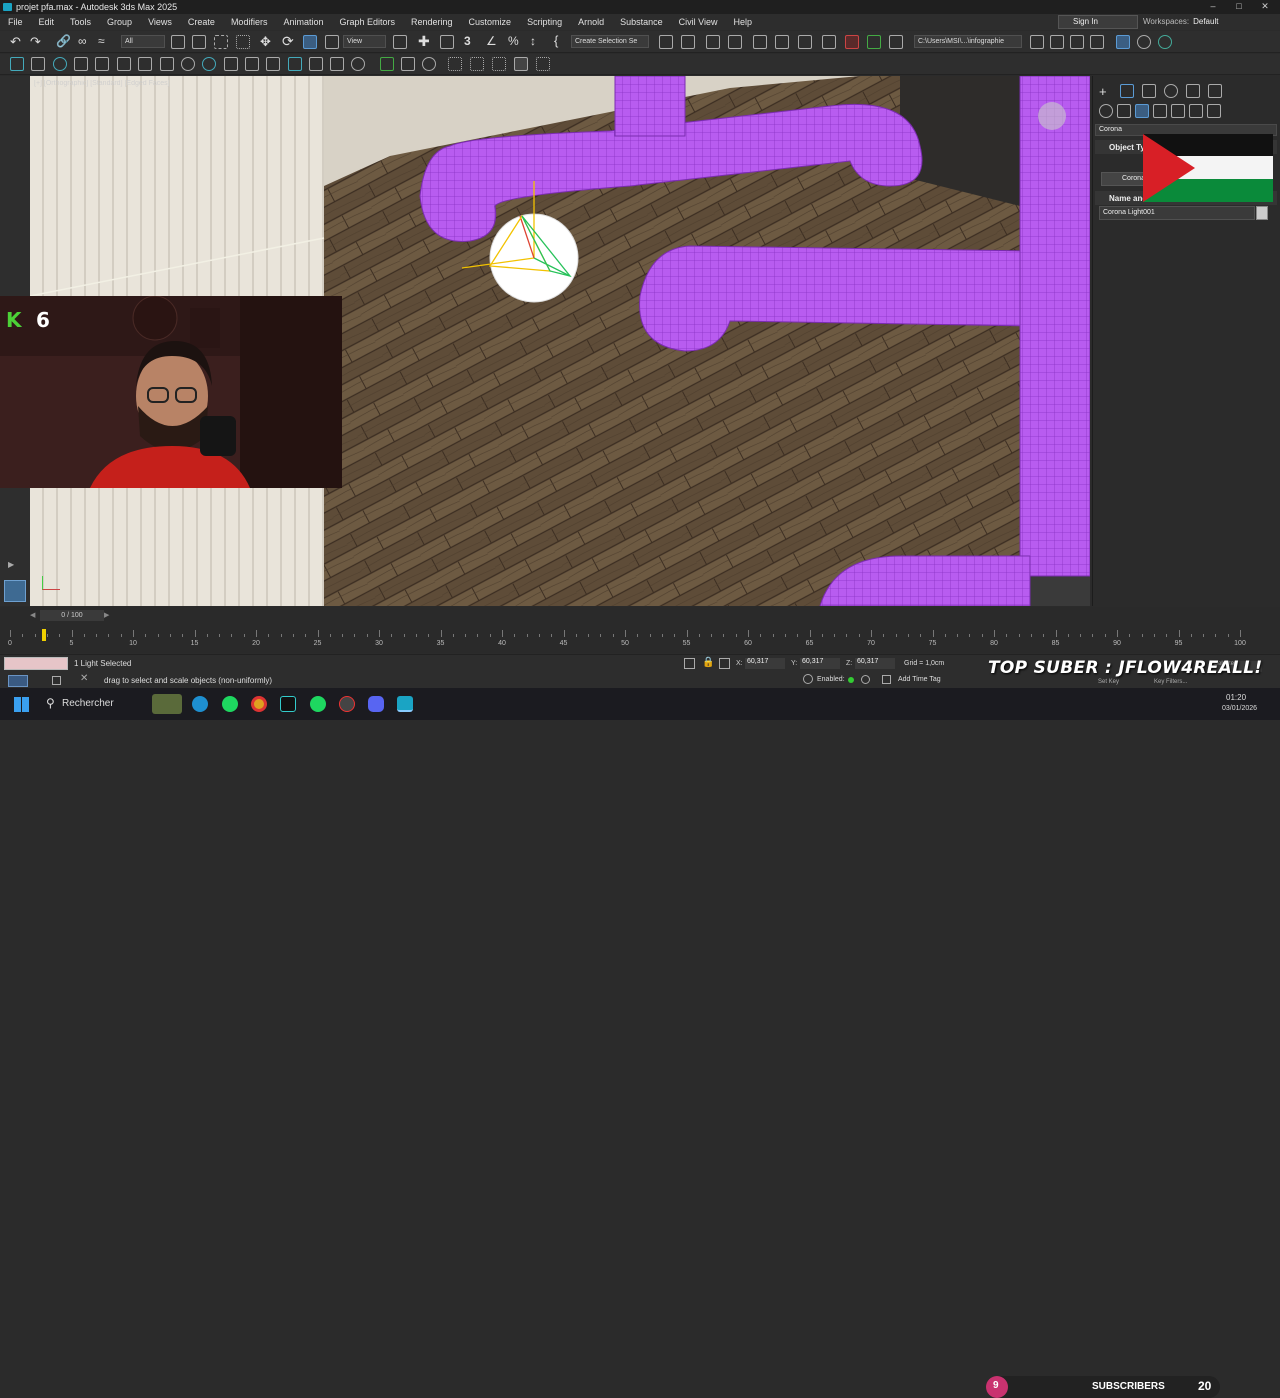 The image size is (1280, 1398). What do you see at coordinates (742, 22) in the screenshot?
I see `menu-help: Help` at bounding box center [742, 22].